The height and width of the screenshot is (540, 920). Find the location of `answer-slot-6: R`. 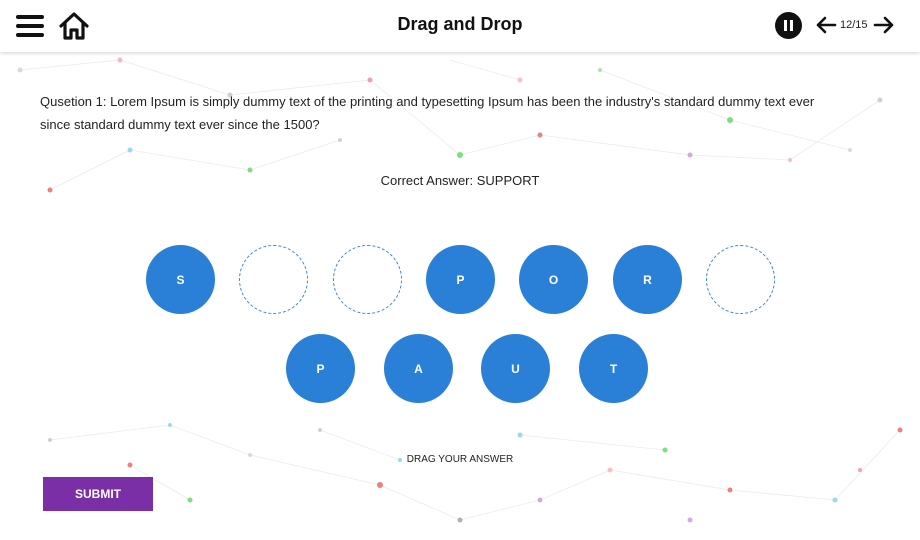

answer-slot-6: R is located at coordinates (647, 279).